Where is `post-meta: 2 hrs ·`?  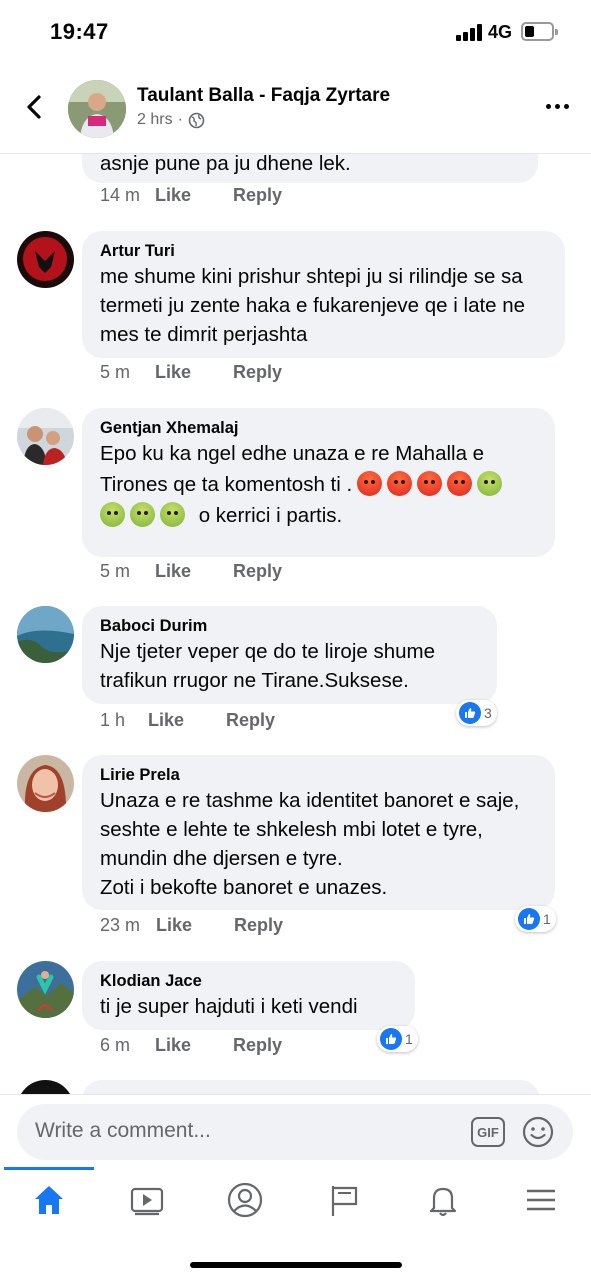
post-meta: 2 hrs · is located at coordinates (171, 120).